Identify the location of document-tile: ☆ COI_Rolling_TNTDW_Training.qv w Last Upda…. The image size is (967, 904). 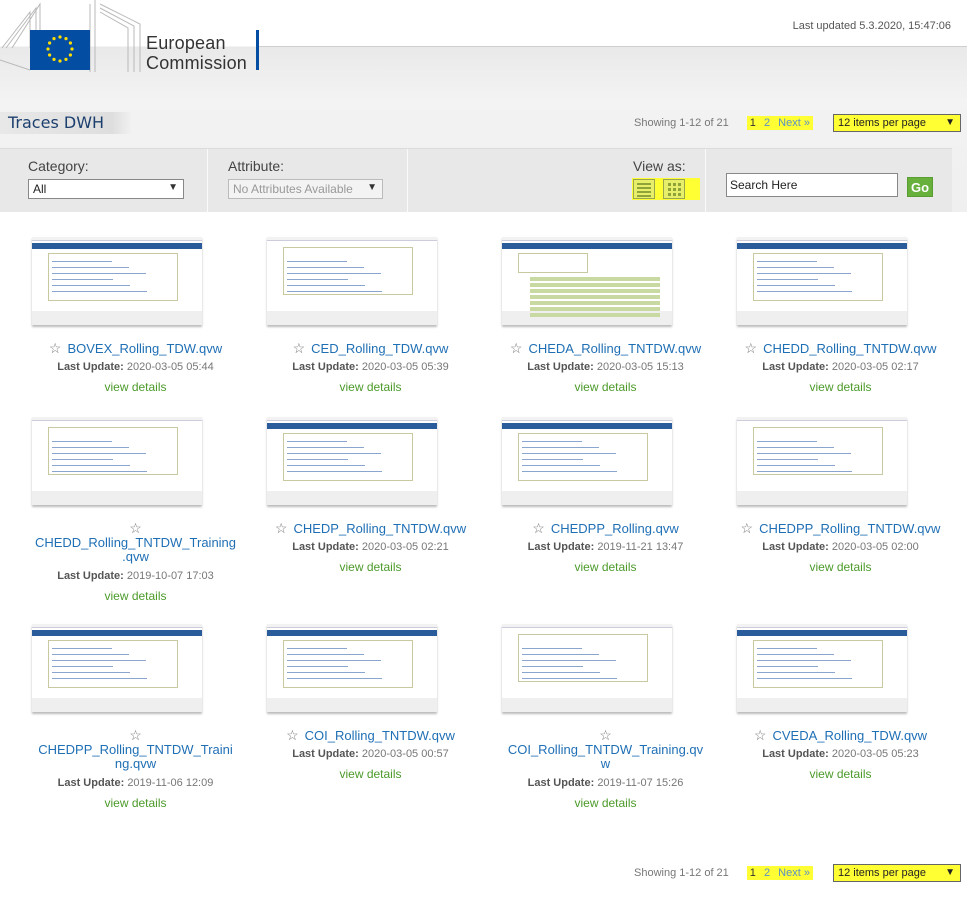
(605, 717).